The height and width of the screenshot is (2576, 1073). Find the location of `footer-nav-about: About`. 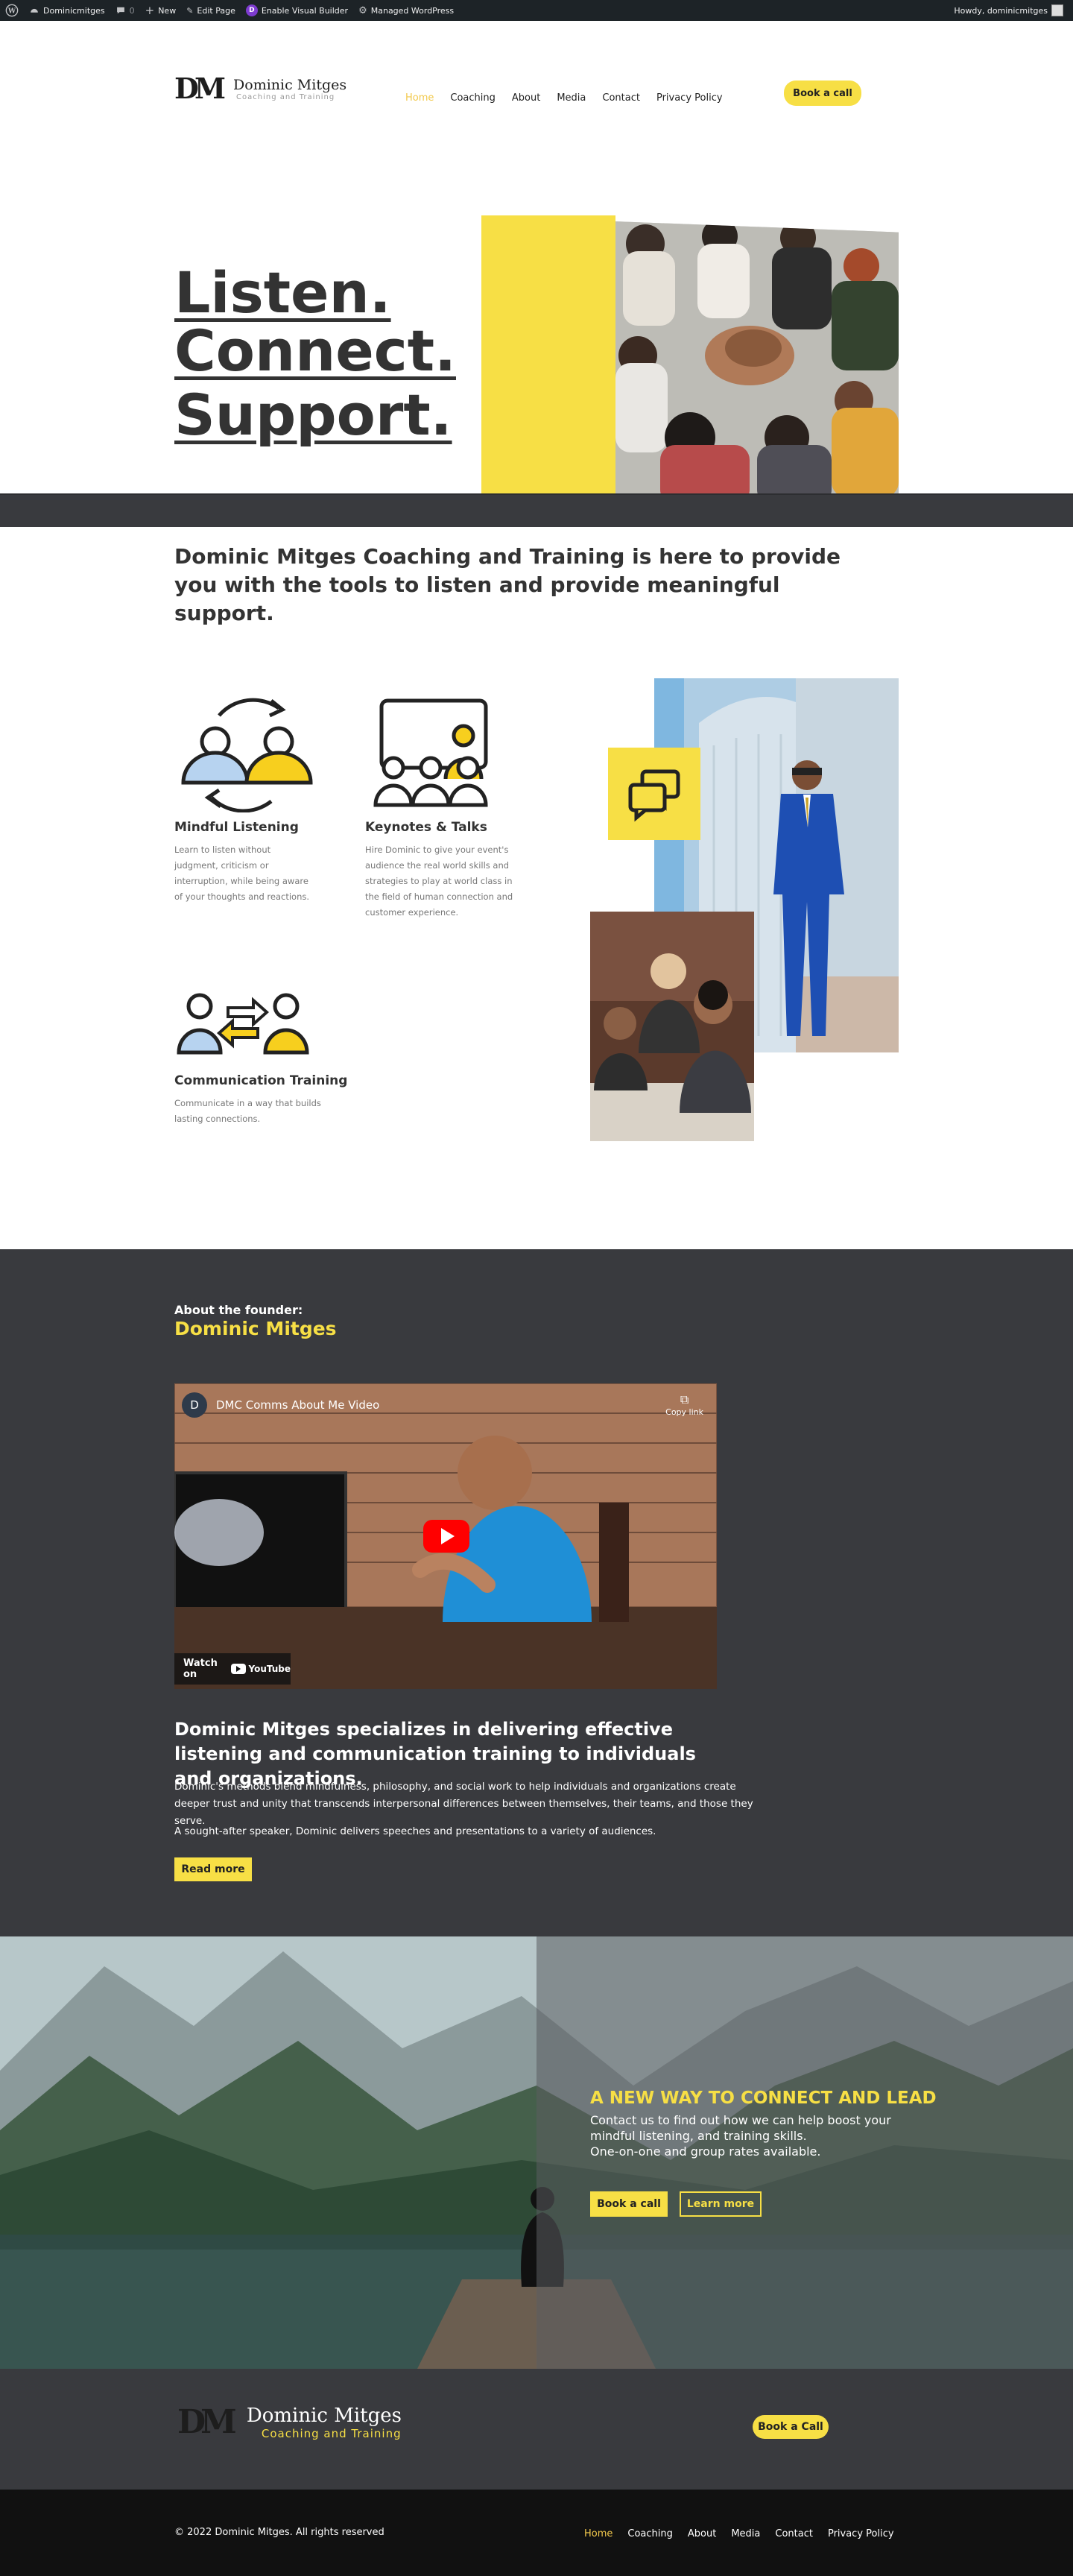

footer-nav-about: About is located at coordinates (702, 2533).